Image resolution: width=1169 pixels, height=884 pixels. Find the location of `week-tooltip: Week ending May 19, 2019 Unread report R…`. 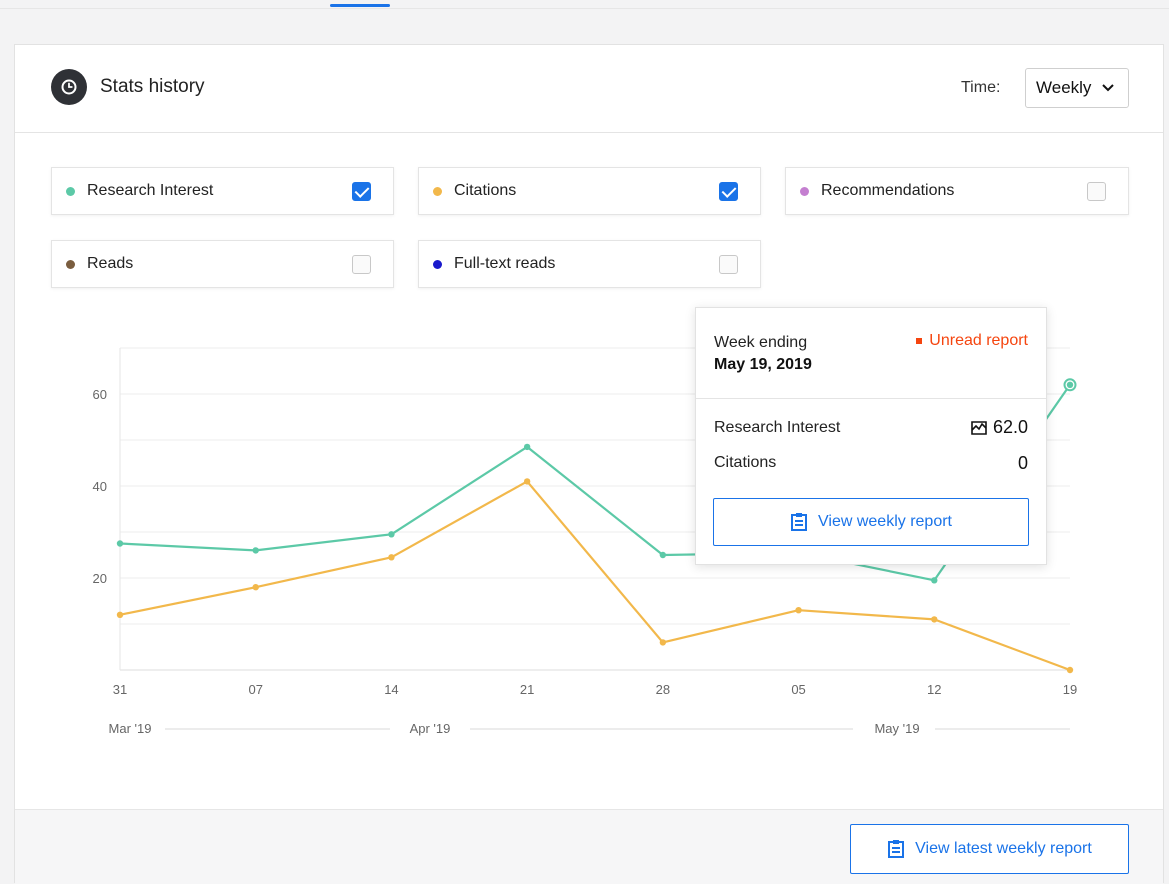

week-tooltip: Week ending May 19, 2019 Unread report R… is located at coordinates (871, 436).